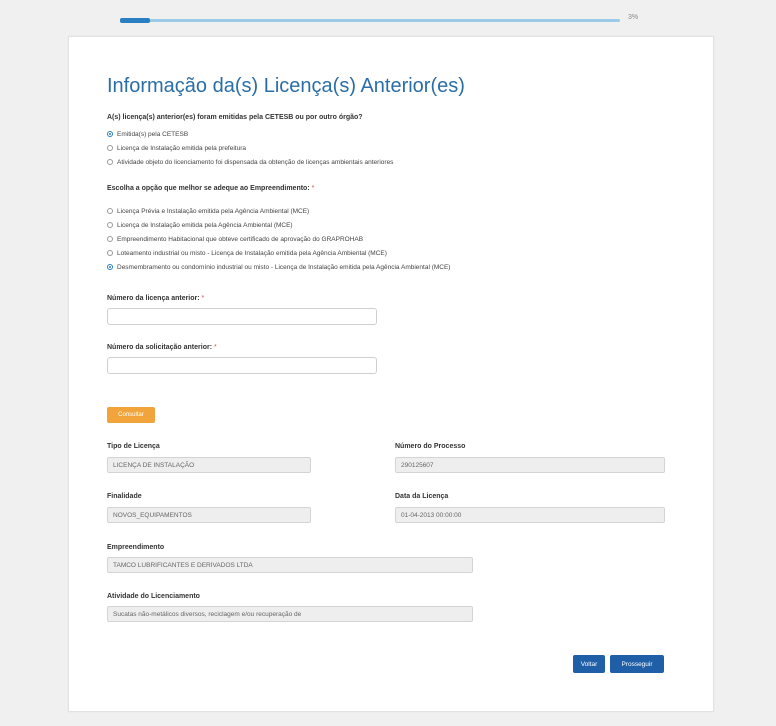 This screenshot has height=726, width=776. I want to click on licenca-anterior-input, so click(242, 316).